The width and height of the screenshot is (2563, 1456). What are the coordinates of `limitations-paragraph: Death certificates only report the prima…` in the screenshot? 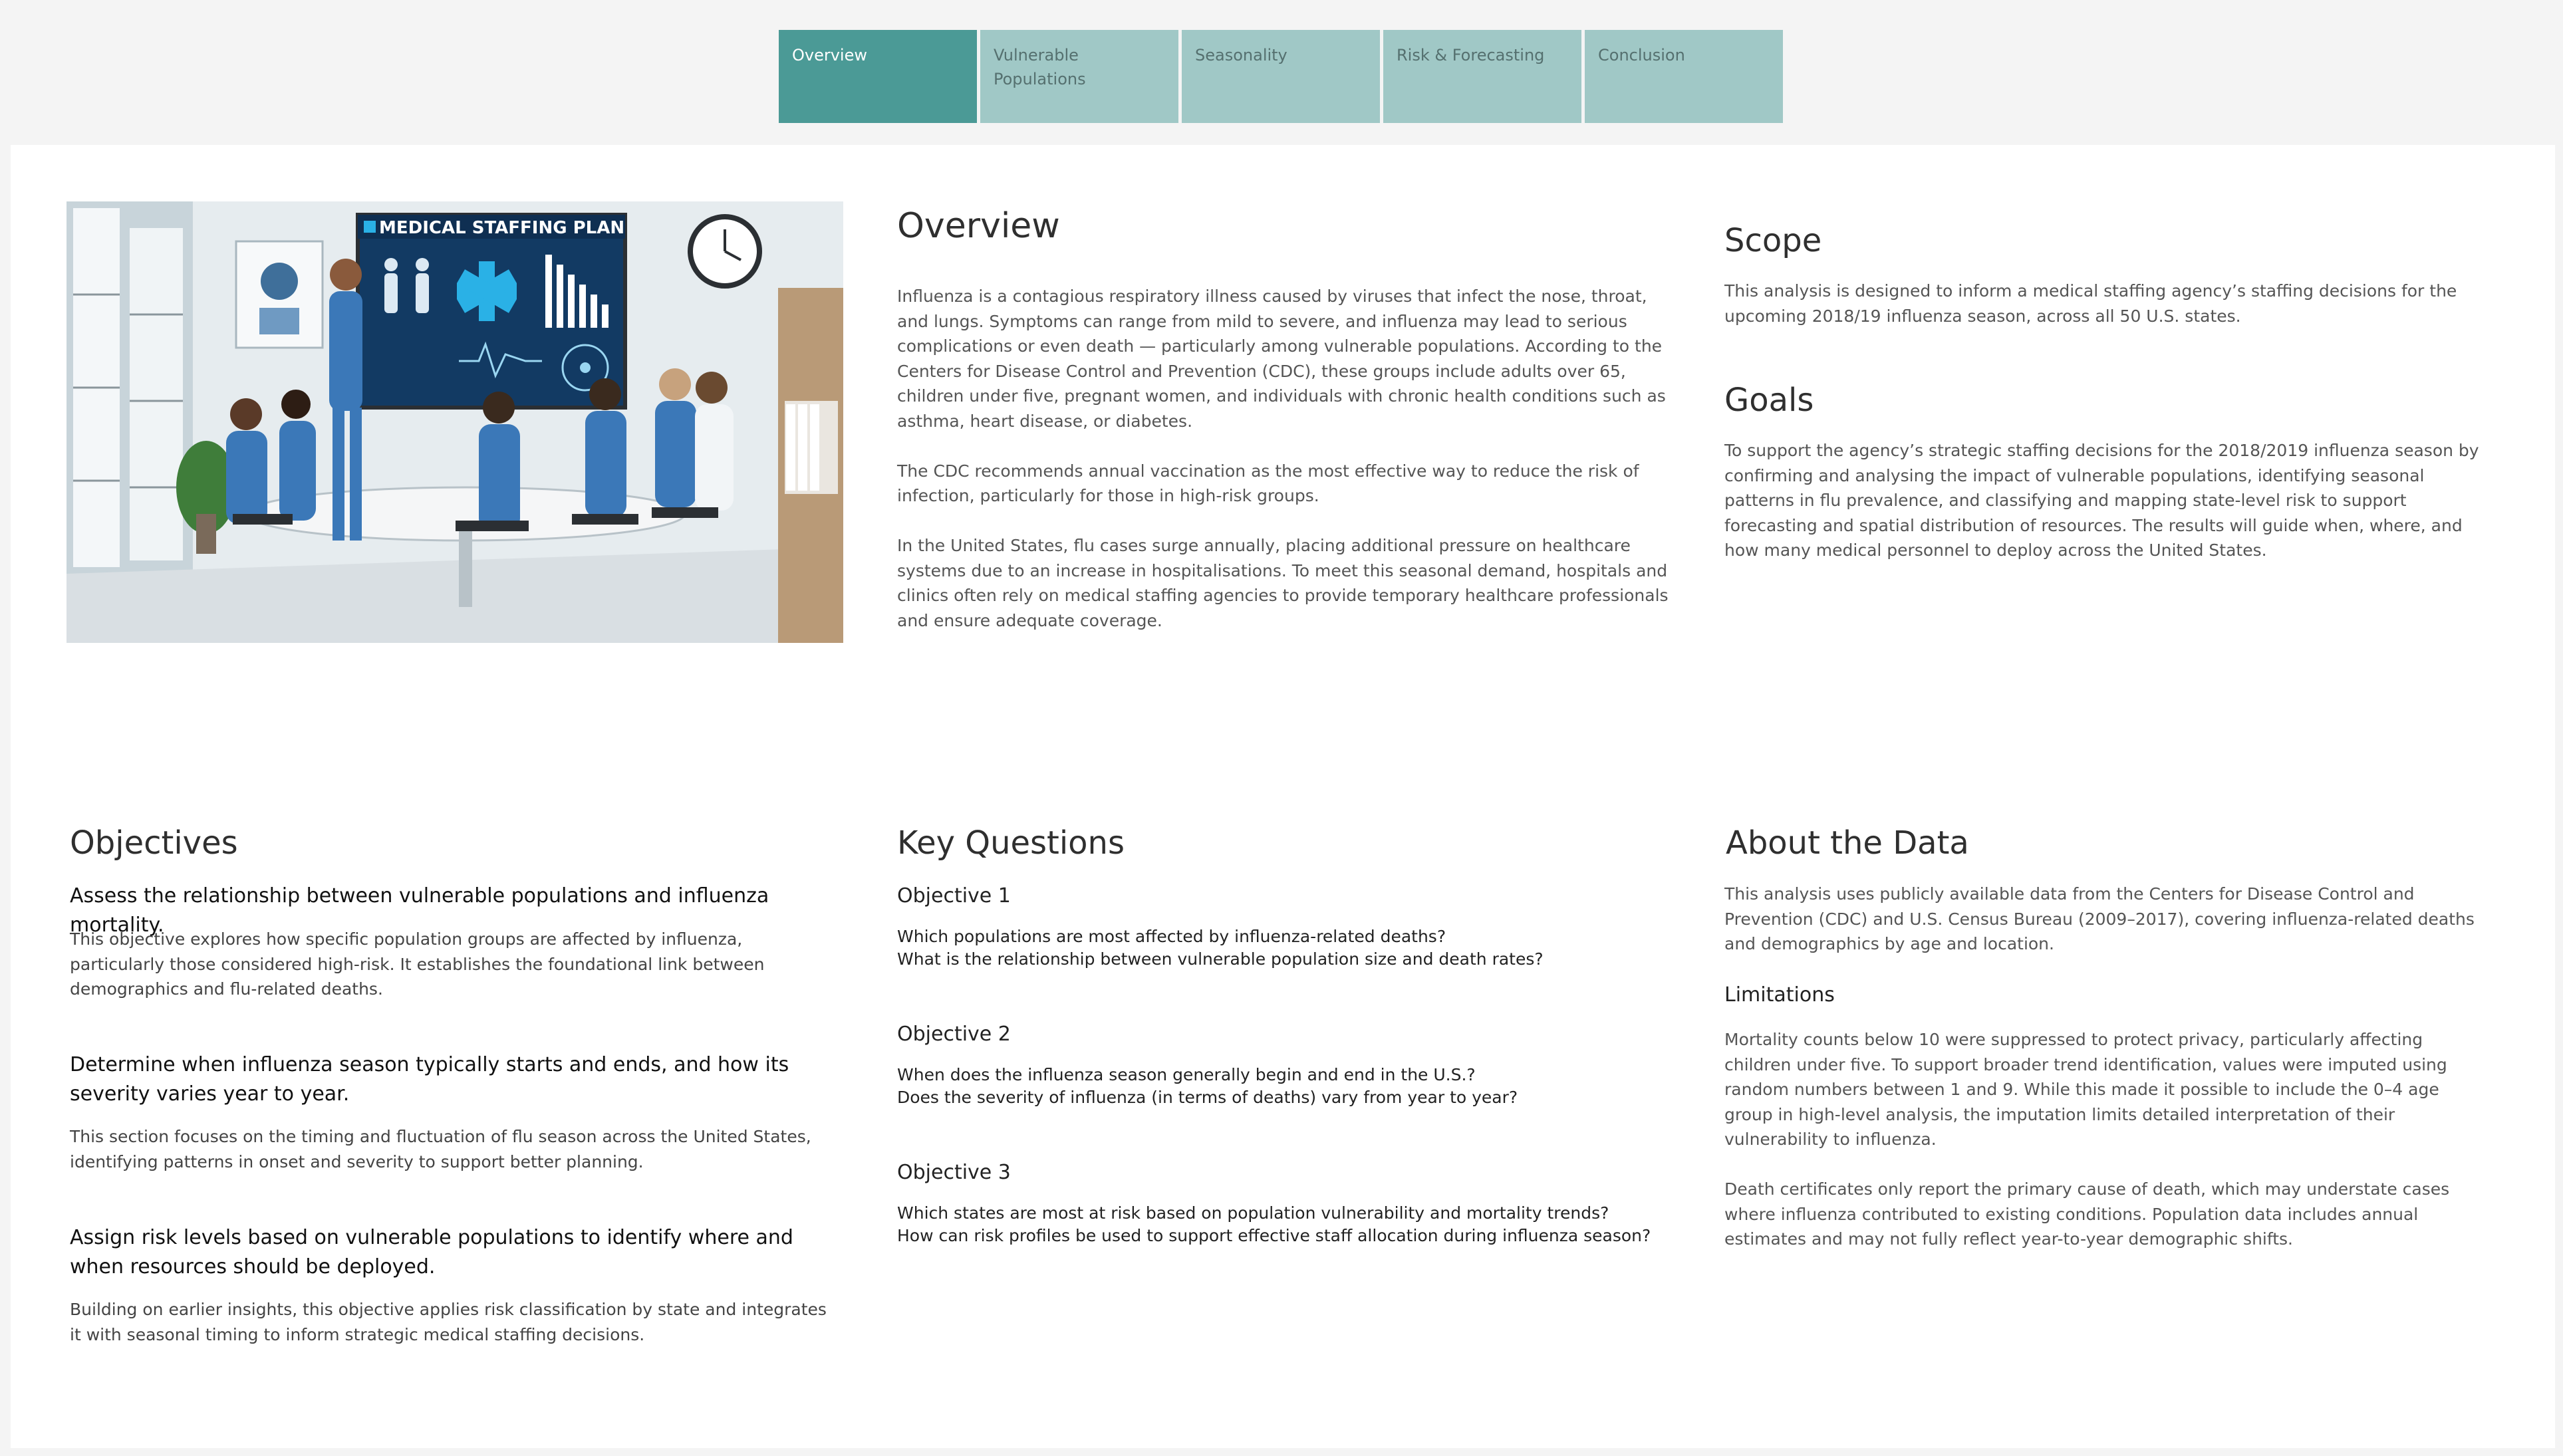 It's located at (2087, 1214).